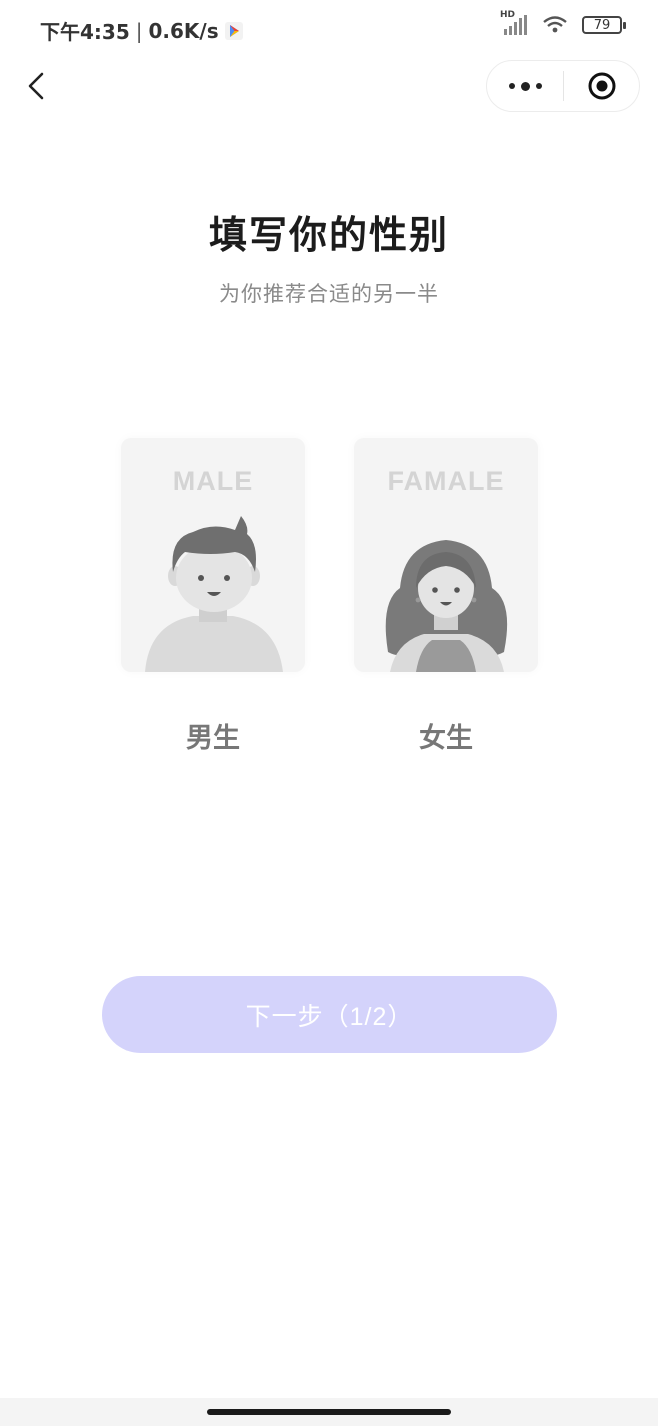  Describe the element at coordinates (555, 24) in the screenshot. I see `wifi-icon` at that location.